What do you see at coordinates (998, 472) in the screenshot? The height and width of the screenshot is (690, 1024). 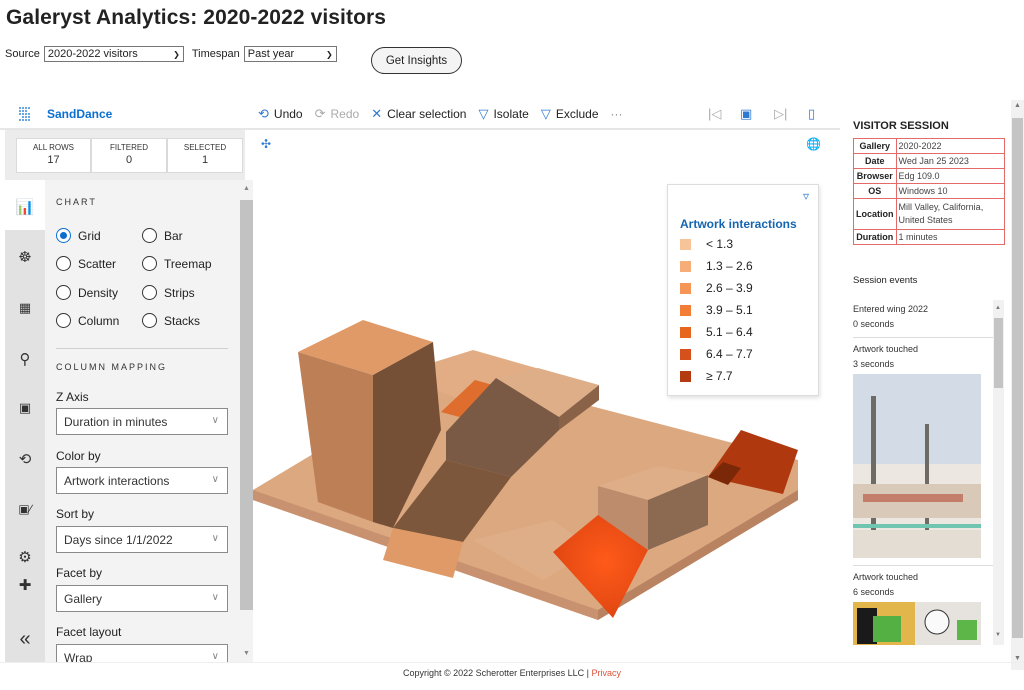 I see `events-scrollbar: ▲ ▼` at bounding box center [998, 472].